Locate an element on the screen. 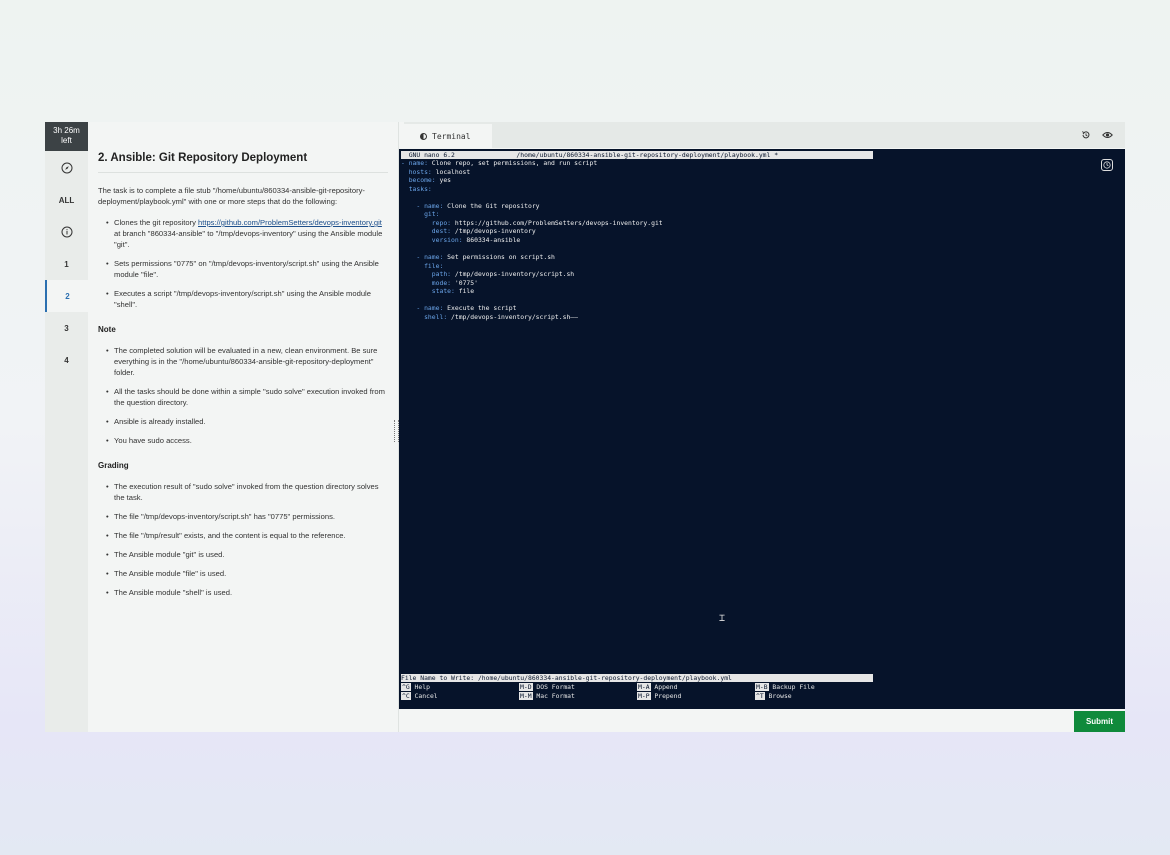  shortcut-item: ^C Cancel is located at coordinates (419, 696).